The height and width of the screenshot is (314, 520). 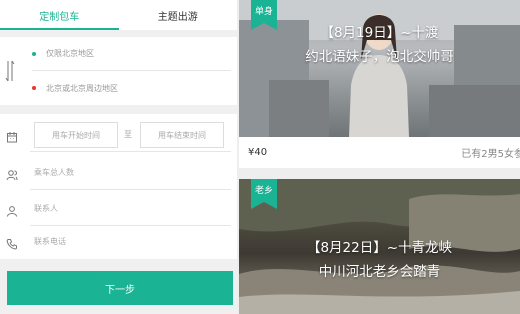 What do you see at coordinates (379, 45) in the screenshot?
I see `trip-title: 【8月19日】~十渡 约北语妹子，泡北交帅哥` at bounding box center [379, 45].